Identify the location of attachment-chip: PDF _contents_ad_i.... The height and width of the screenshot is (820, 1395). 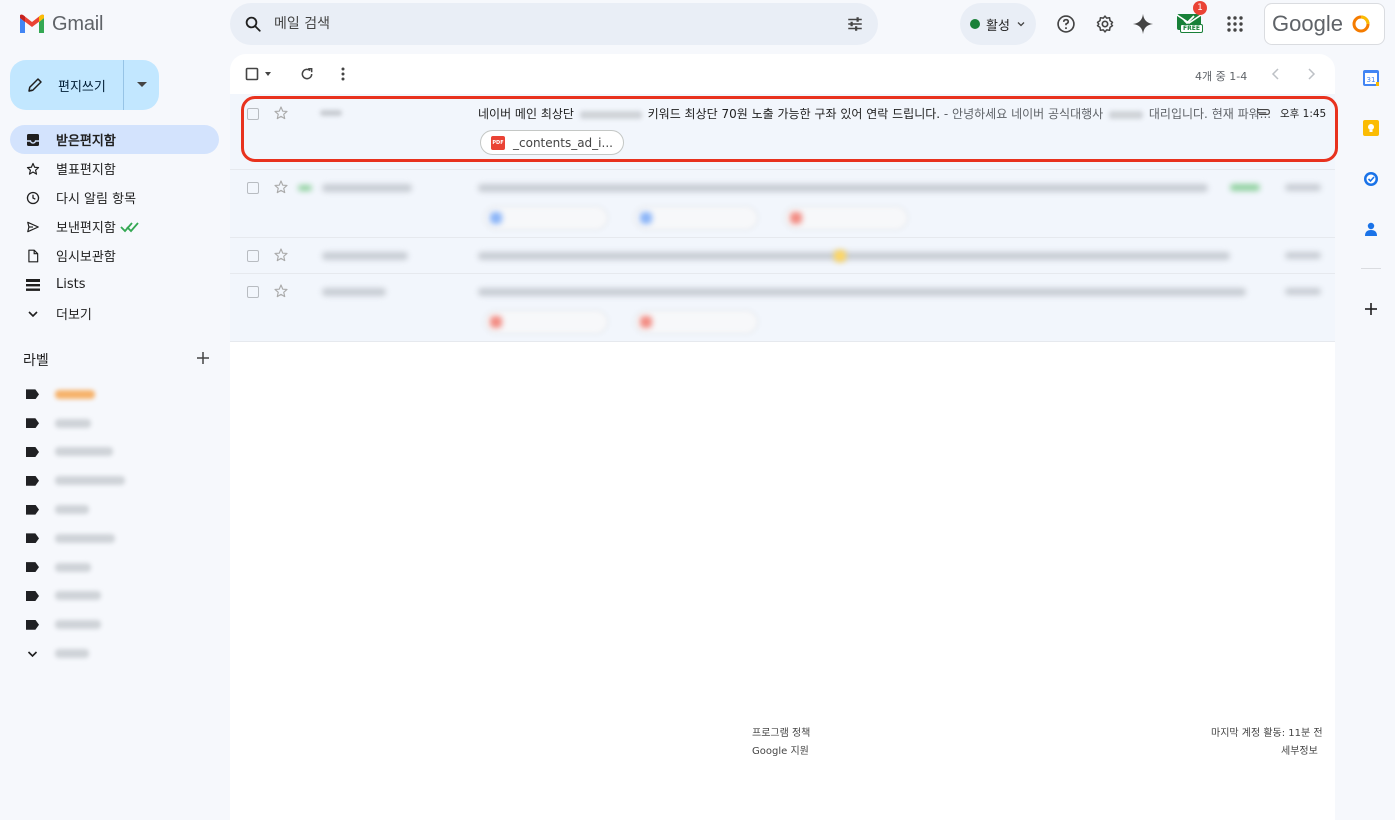
(552, 142).